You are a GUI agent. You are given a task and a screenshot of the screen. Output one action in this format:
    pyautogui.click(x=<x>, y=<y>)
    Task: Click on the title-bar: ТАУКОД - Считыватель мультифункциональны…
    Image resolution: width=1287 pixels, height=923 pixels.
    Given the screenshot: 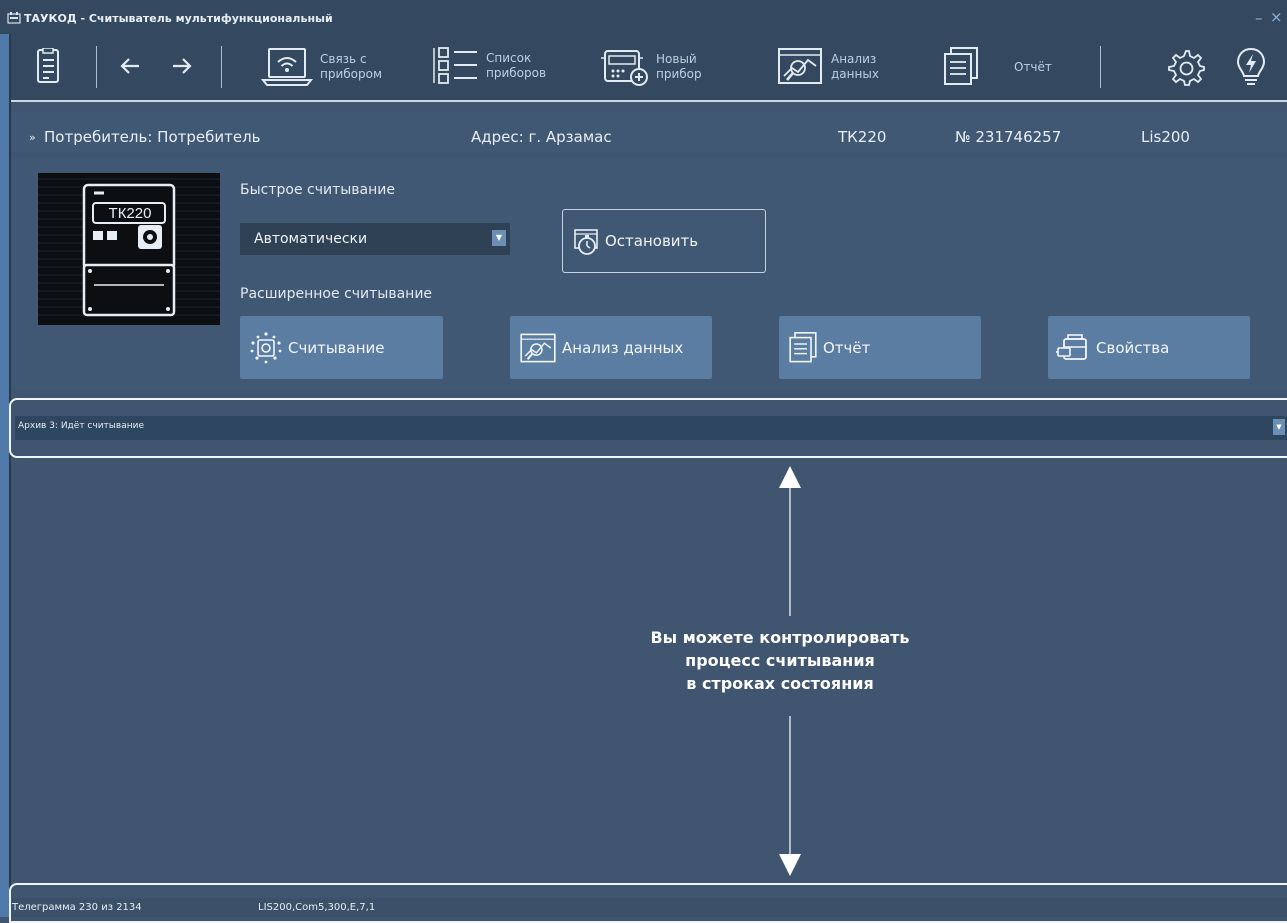 What is the action you would take?
    pyautogui.click(x=643, y=17)
    